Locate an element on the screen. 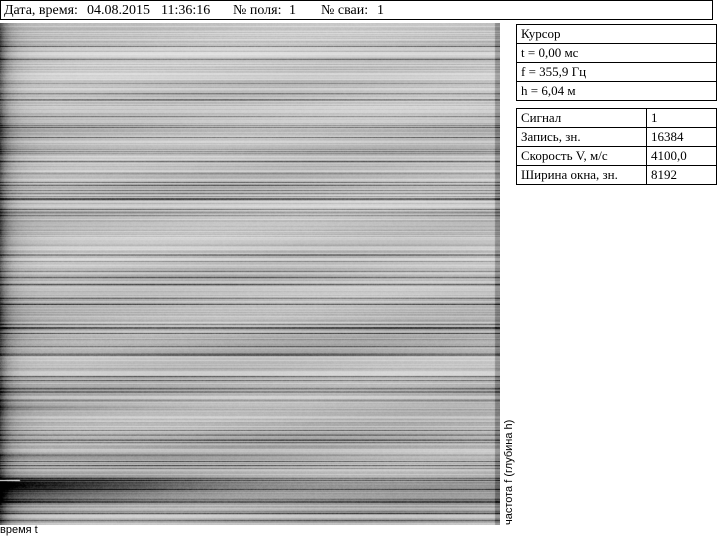 The width and height of the screenshot is (717, 537). param-row: Скорость V, м/с 4100,0 is located at coordinates (616, 156).